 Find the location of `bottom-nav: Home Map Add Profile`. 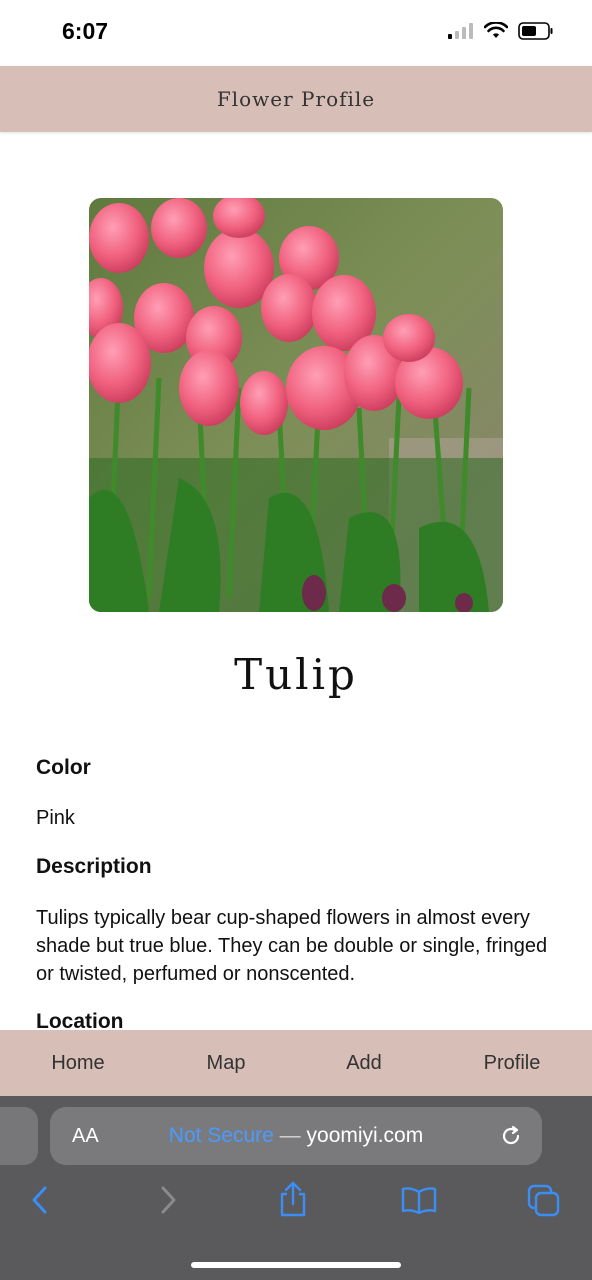

bottom-nav: Home Map Add Profile is located at coordinates (296, 1063).